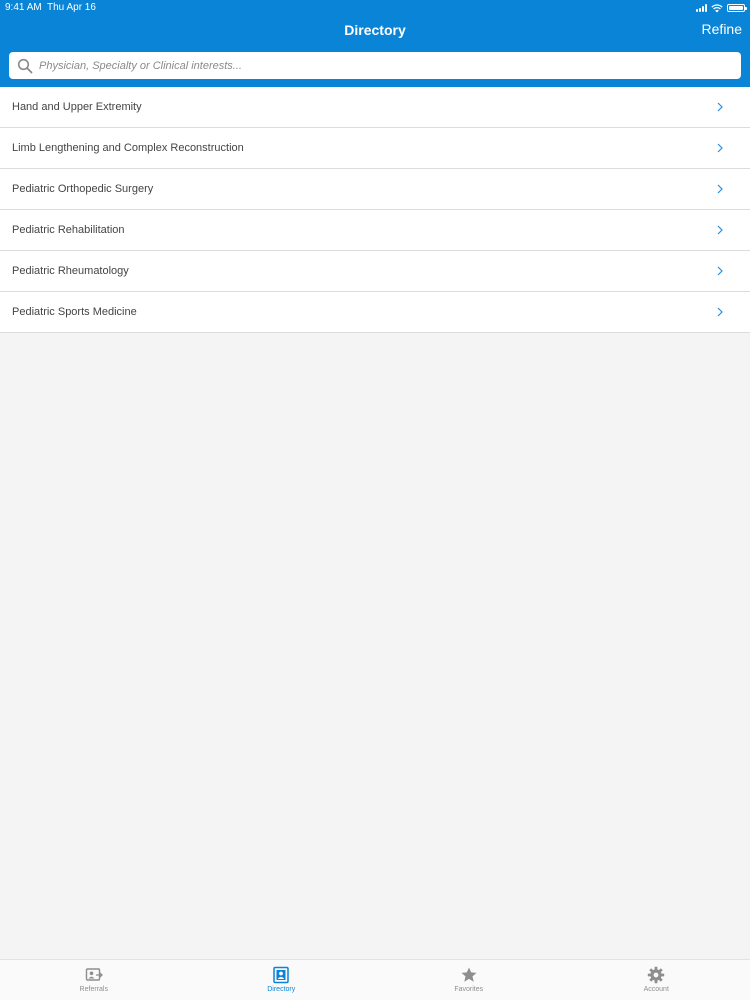 The height and width of the screenshot is (1000, 750). What do you see at coordinates (83, 189) in the screenshot?
I see `list-item-label: Pediatric Orthopedic Surgery` at bounding box center [83, 189].